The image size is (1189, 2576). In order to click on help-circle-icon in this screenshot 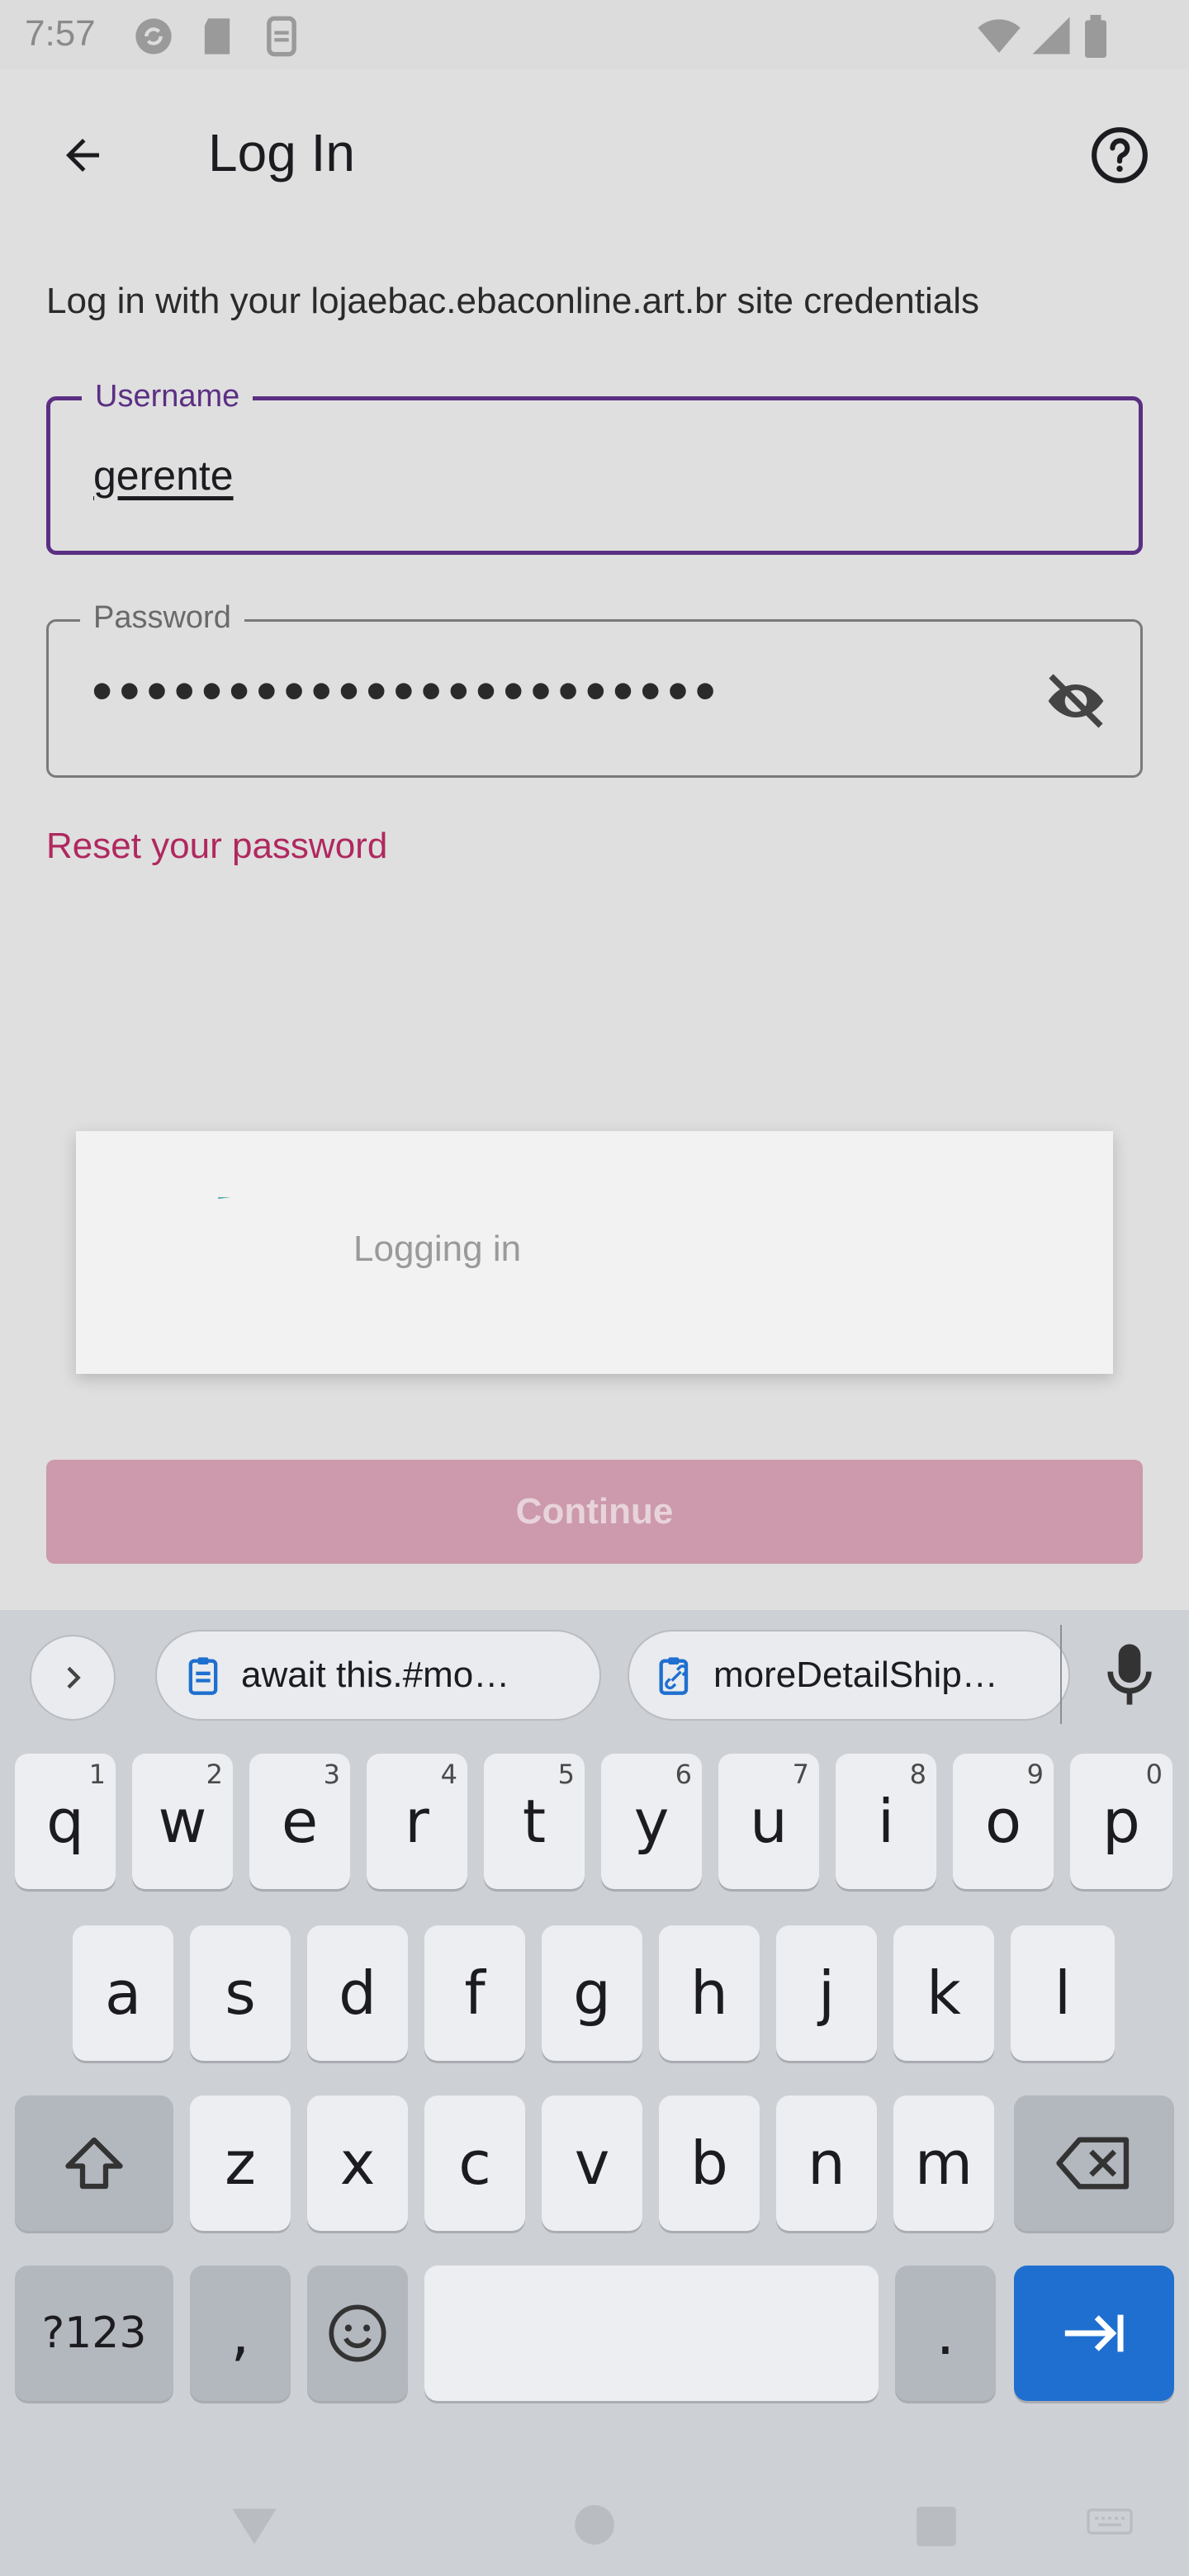, I will do `click(1120, 155)`.